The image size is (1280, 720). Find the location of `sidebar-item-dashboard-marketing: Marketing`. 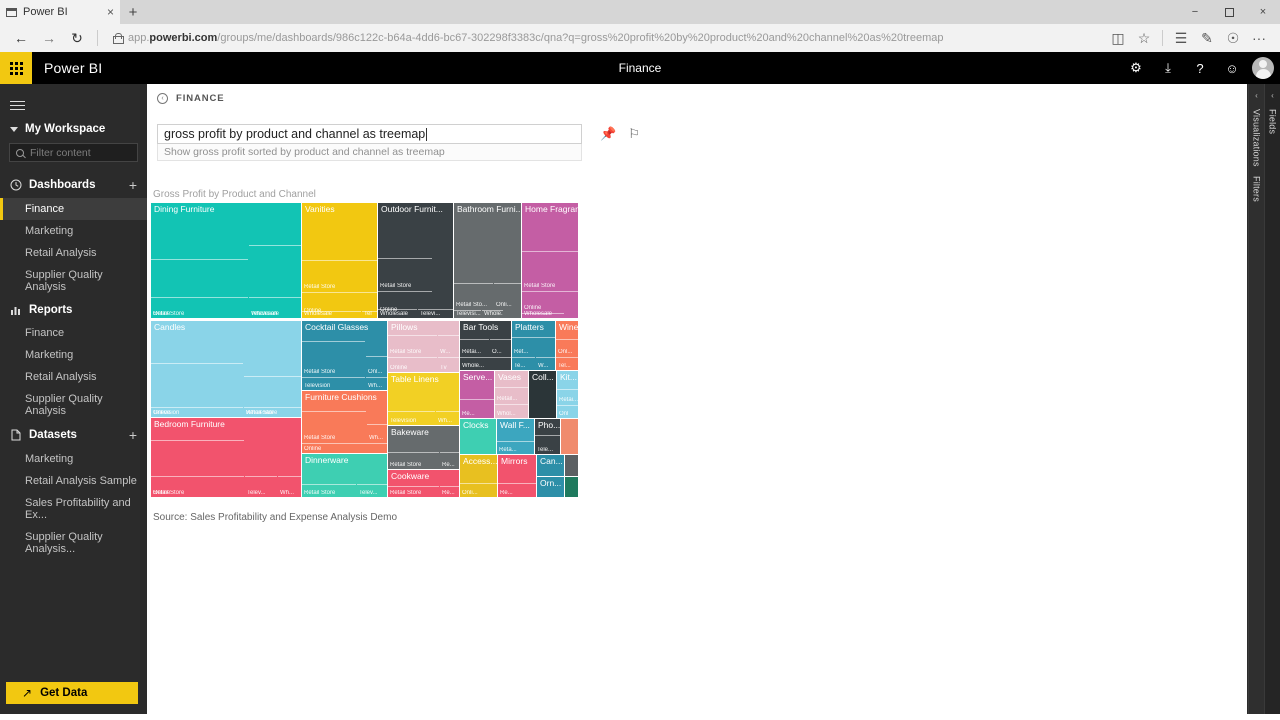

sidebar-item-dashboard-marketing: Marketing is located at coordinates (73, 231).